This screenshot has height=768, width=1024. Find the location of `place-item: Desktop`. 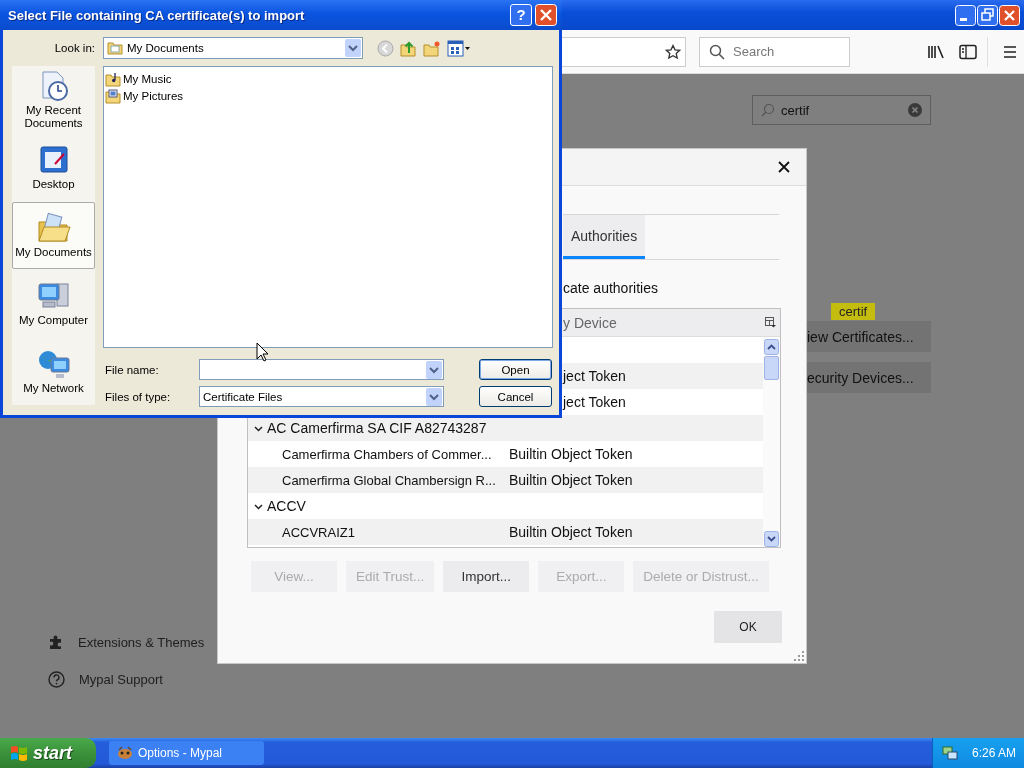

place-item: Desktop is located at coordinates (53, 167).